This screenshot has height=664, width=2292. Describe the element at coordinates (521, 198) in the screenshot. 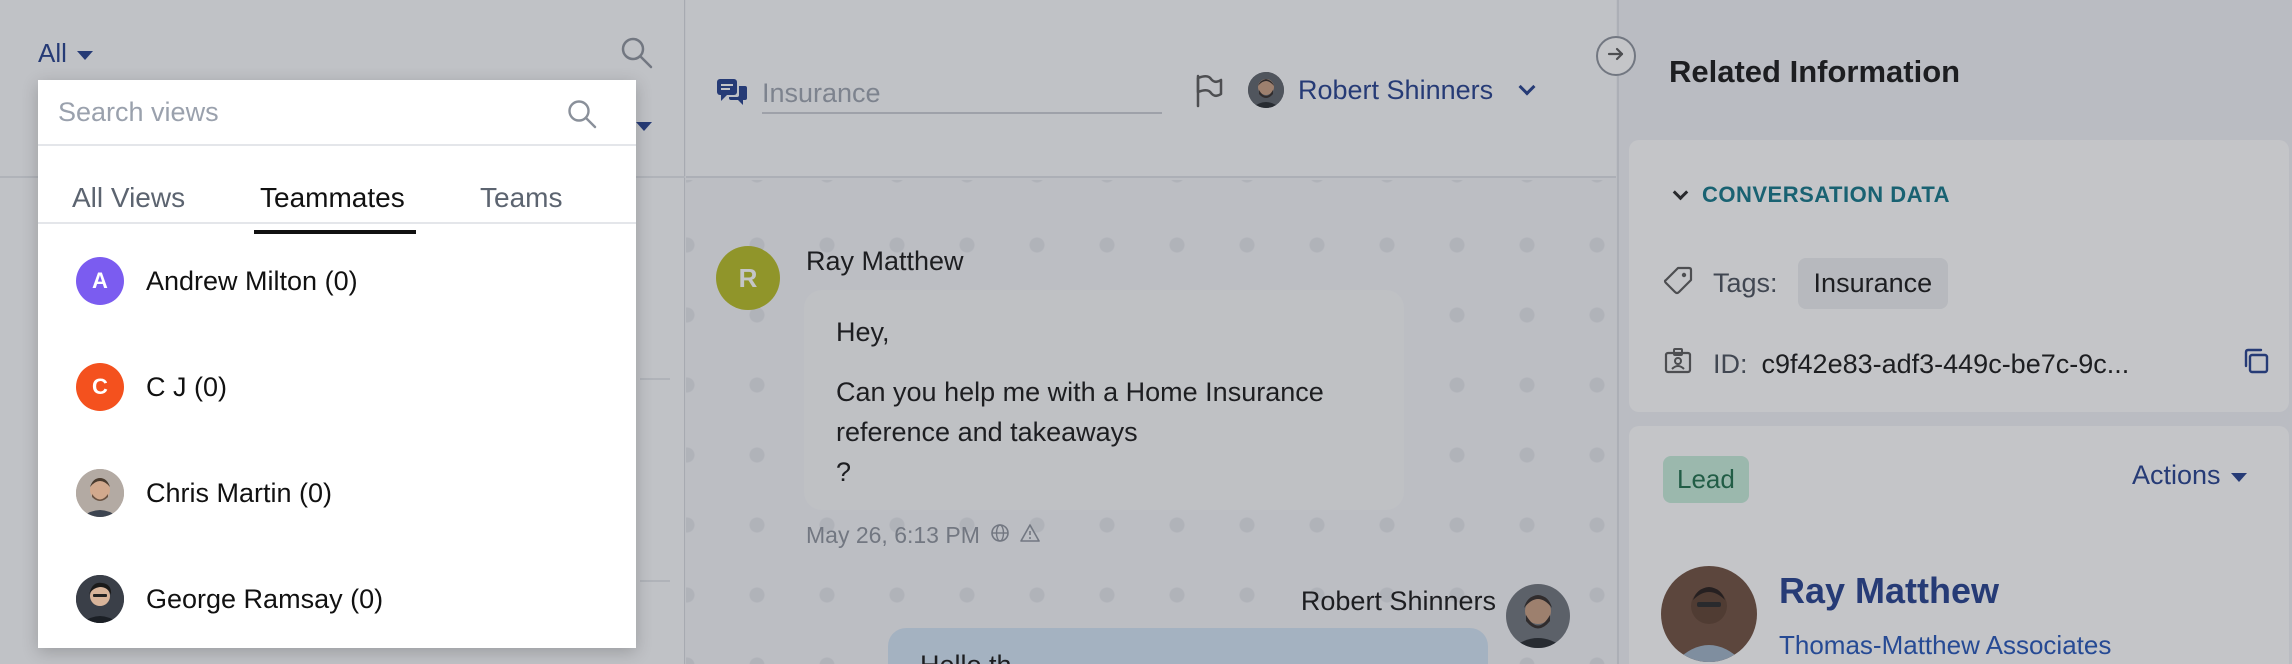

I see `tab-teams: Teams` at that location.